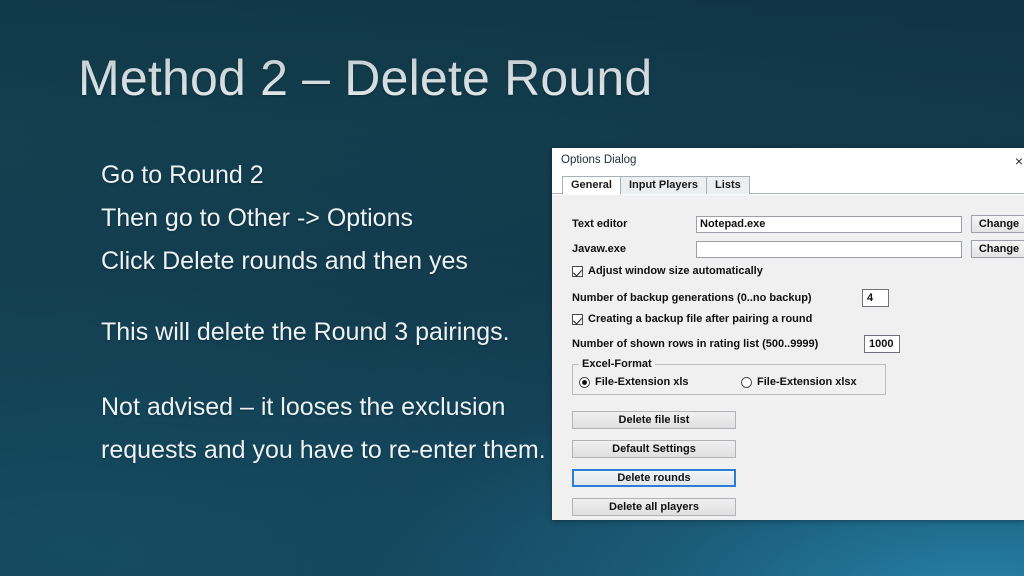 The width and height of the screenshot is (1024, 576). What do you see at coordinates (829, 224) in the screenshot?
I see `text-editor-input: Notepad.exe` at bounding box center [829, 224].